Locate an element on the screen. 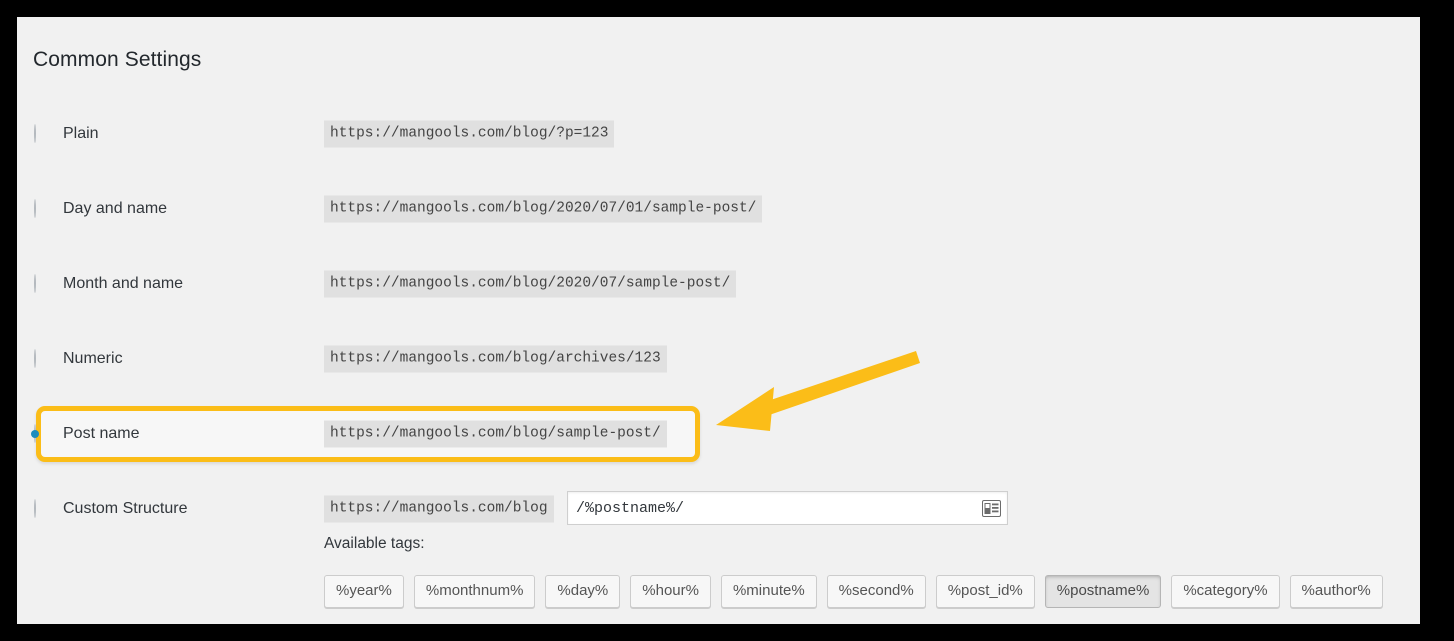 The image size is (1454, 641). tag-button-year: %year% is located at coordinates (364, 591).